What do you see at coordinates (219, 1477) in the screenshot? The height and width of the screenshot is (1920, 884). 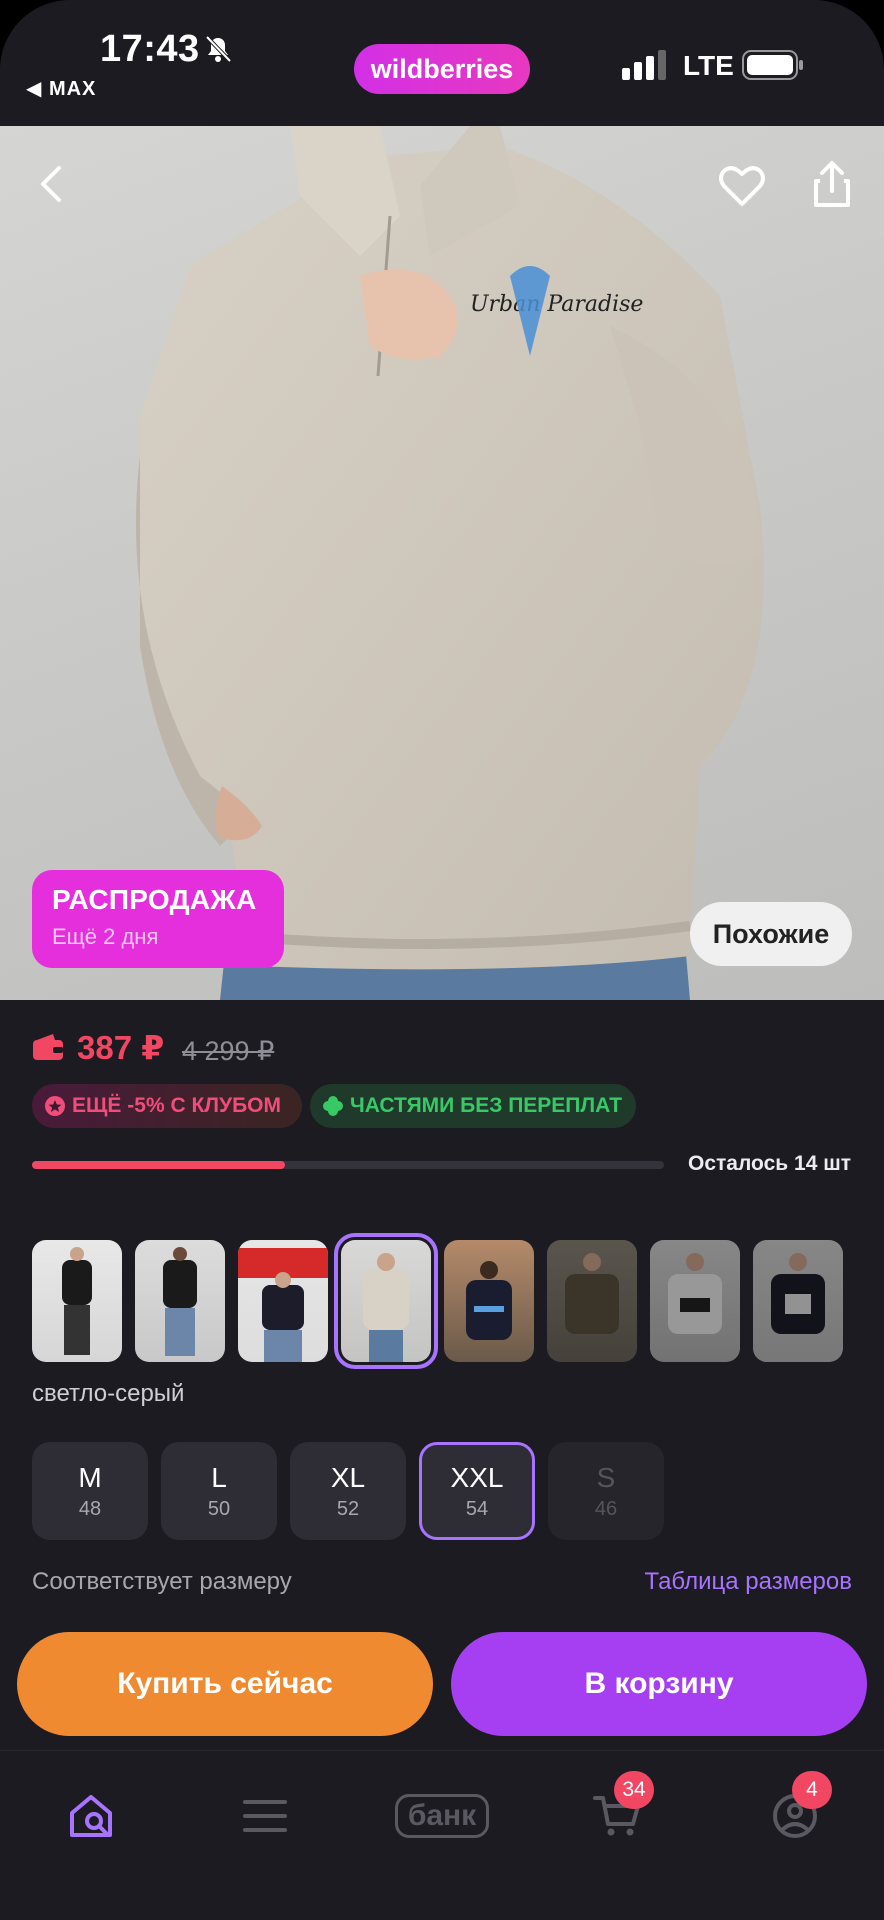 I see `size-label: L` at bounding box center [219, 1477].